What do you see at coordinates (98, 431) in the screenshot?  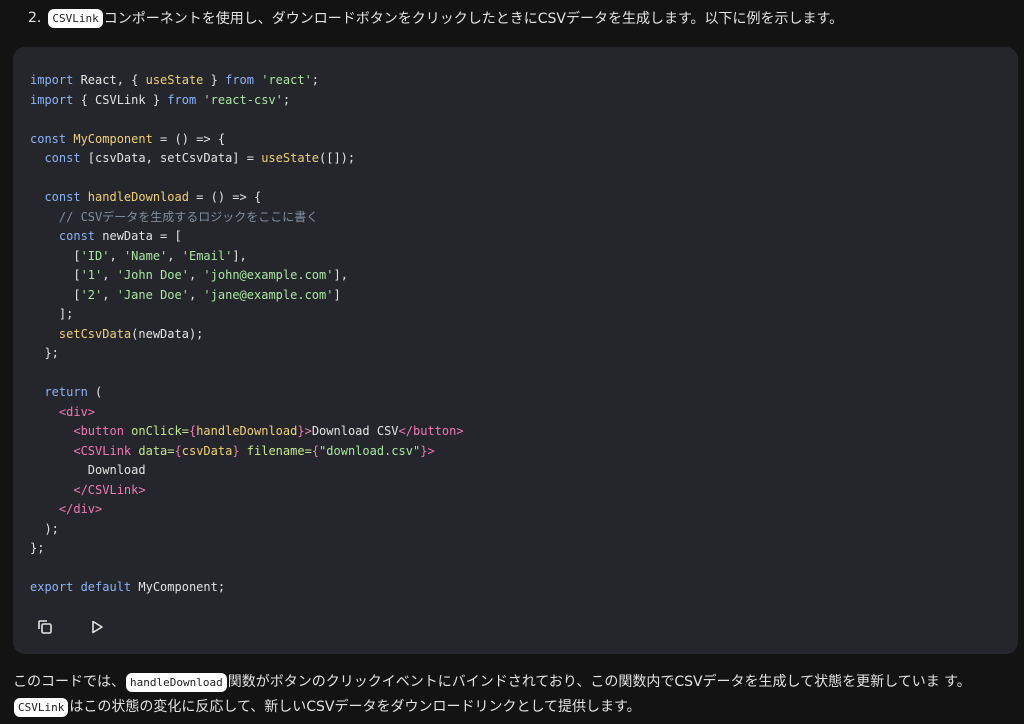 I see `code-token: <button` at bounding box center [98, 431].